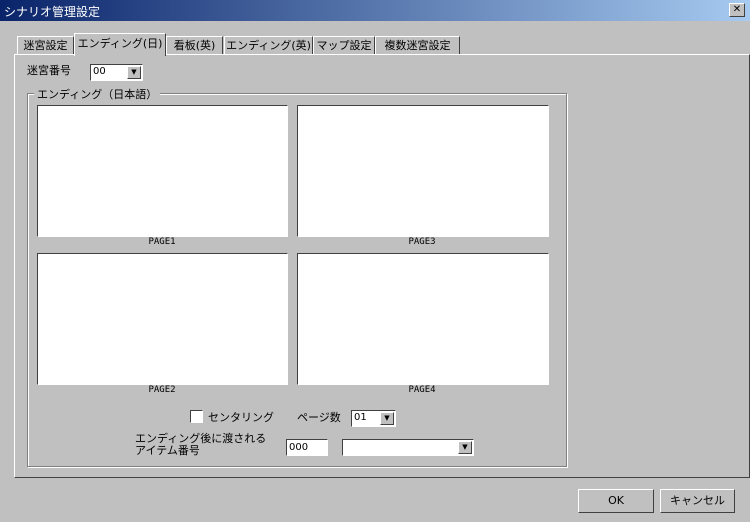 Image resolution: width=750 pixels, height=522 pixels. Describe the element at coordinates (423, 319) in the screenshot. I see `page4-text-area` at that location.